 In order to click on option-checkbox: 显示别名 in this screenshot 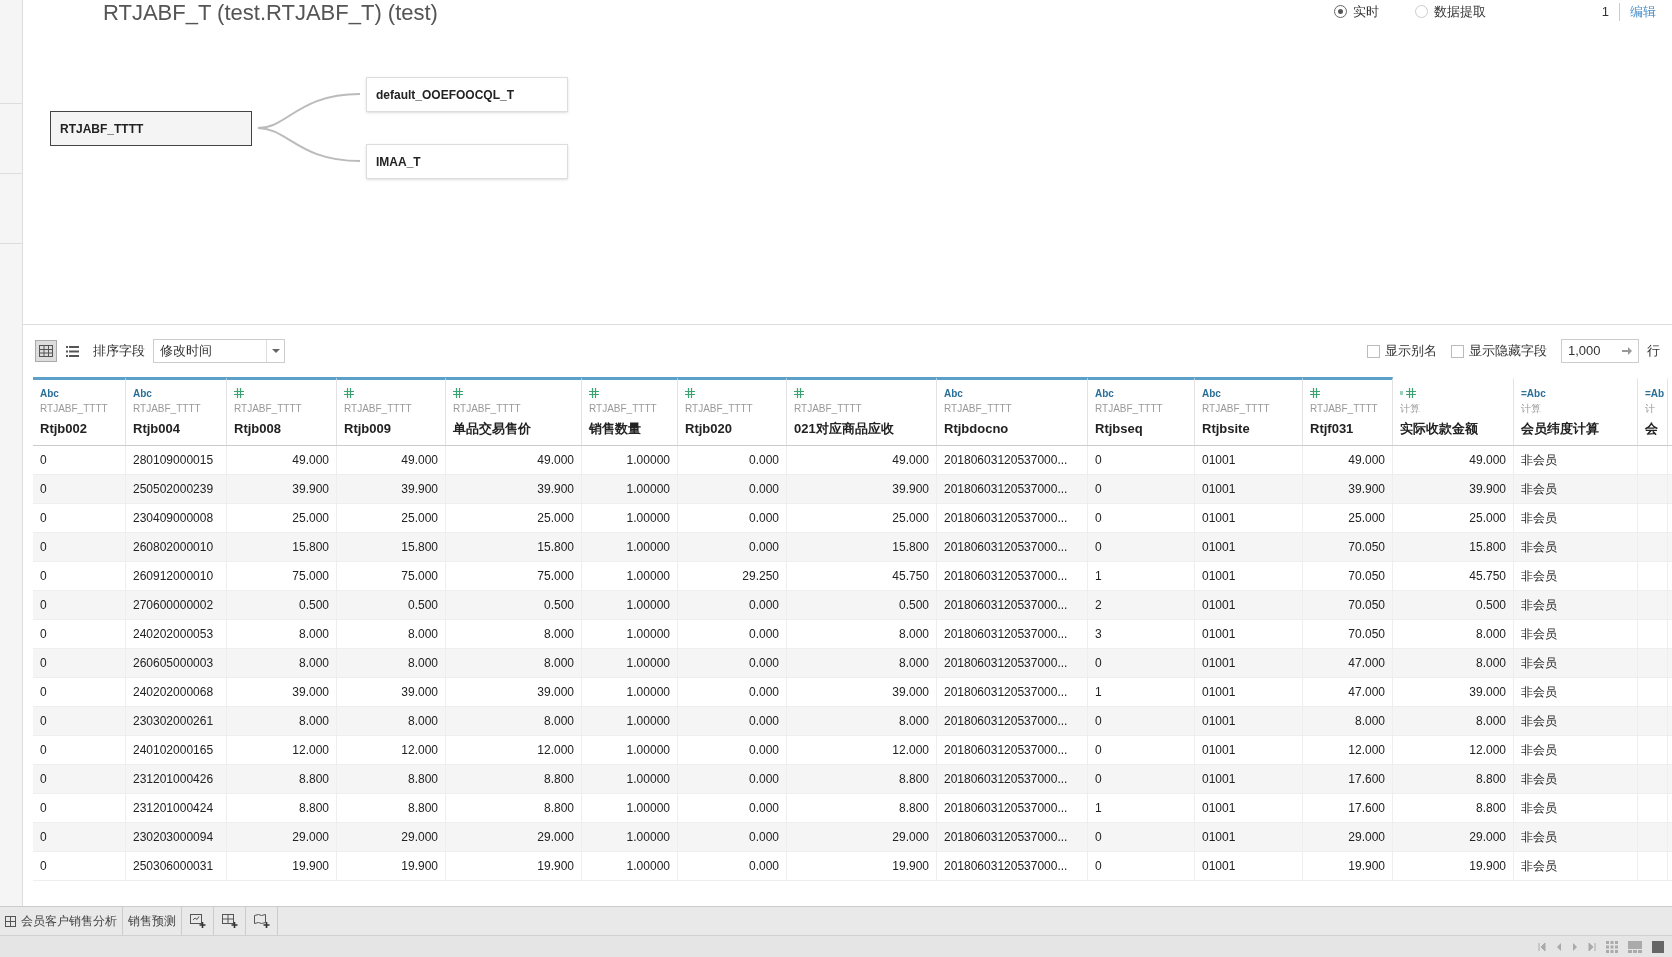, I will do `click(1402, 351)`.